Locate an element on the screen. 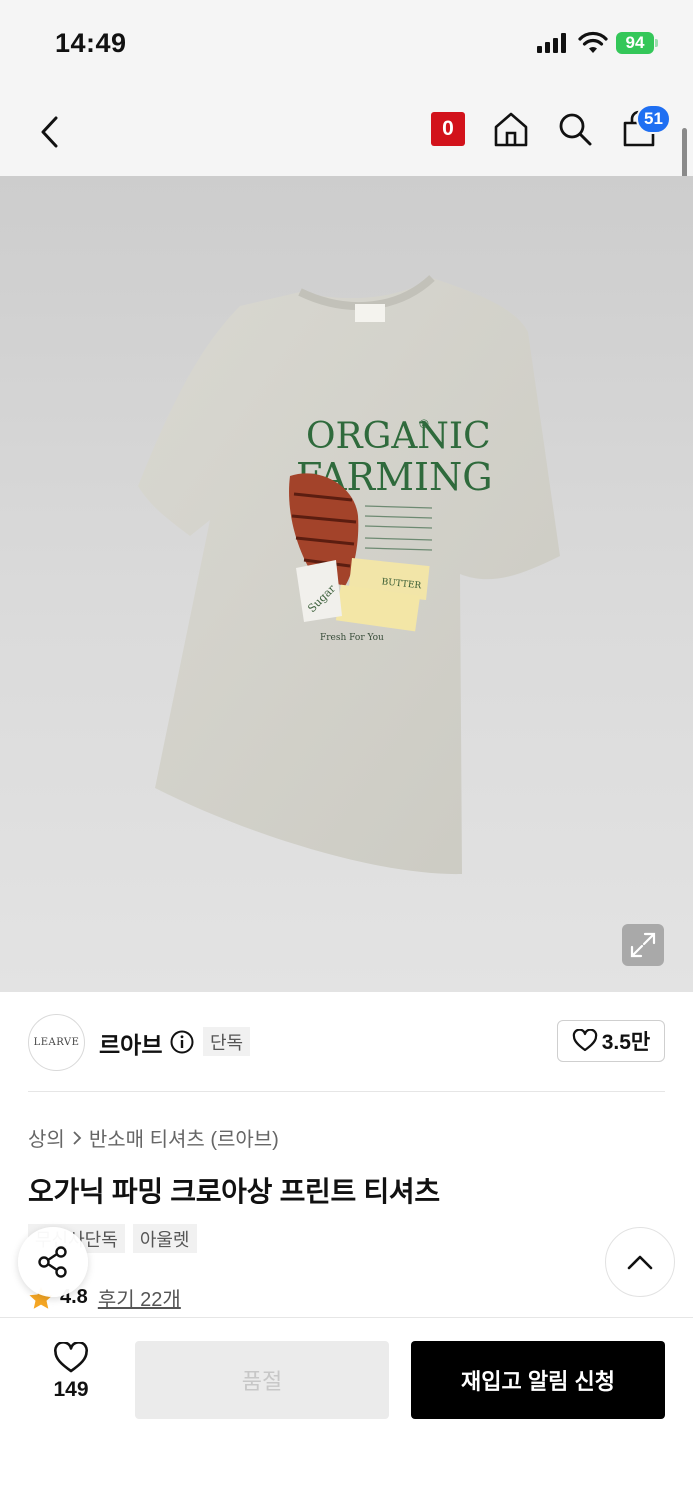 The height and width of the screenshot is (1500, 693). tag-outlet: 아울렛 is located at coordinates (164, 1238).